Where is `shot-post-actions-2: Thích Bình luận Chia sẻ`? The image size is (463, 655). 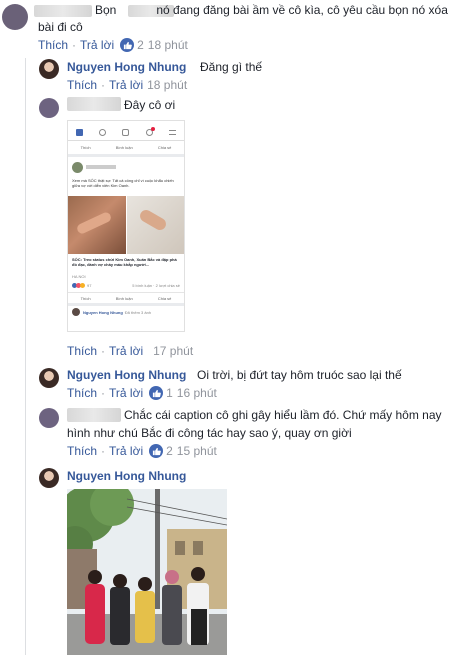 shot-post-actions-2: Thích Bình luận Chia sẻ is located at coordinates (126, 299).